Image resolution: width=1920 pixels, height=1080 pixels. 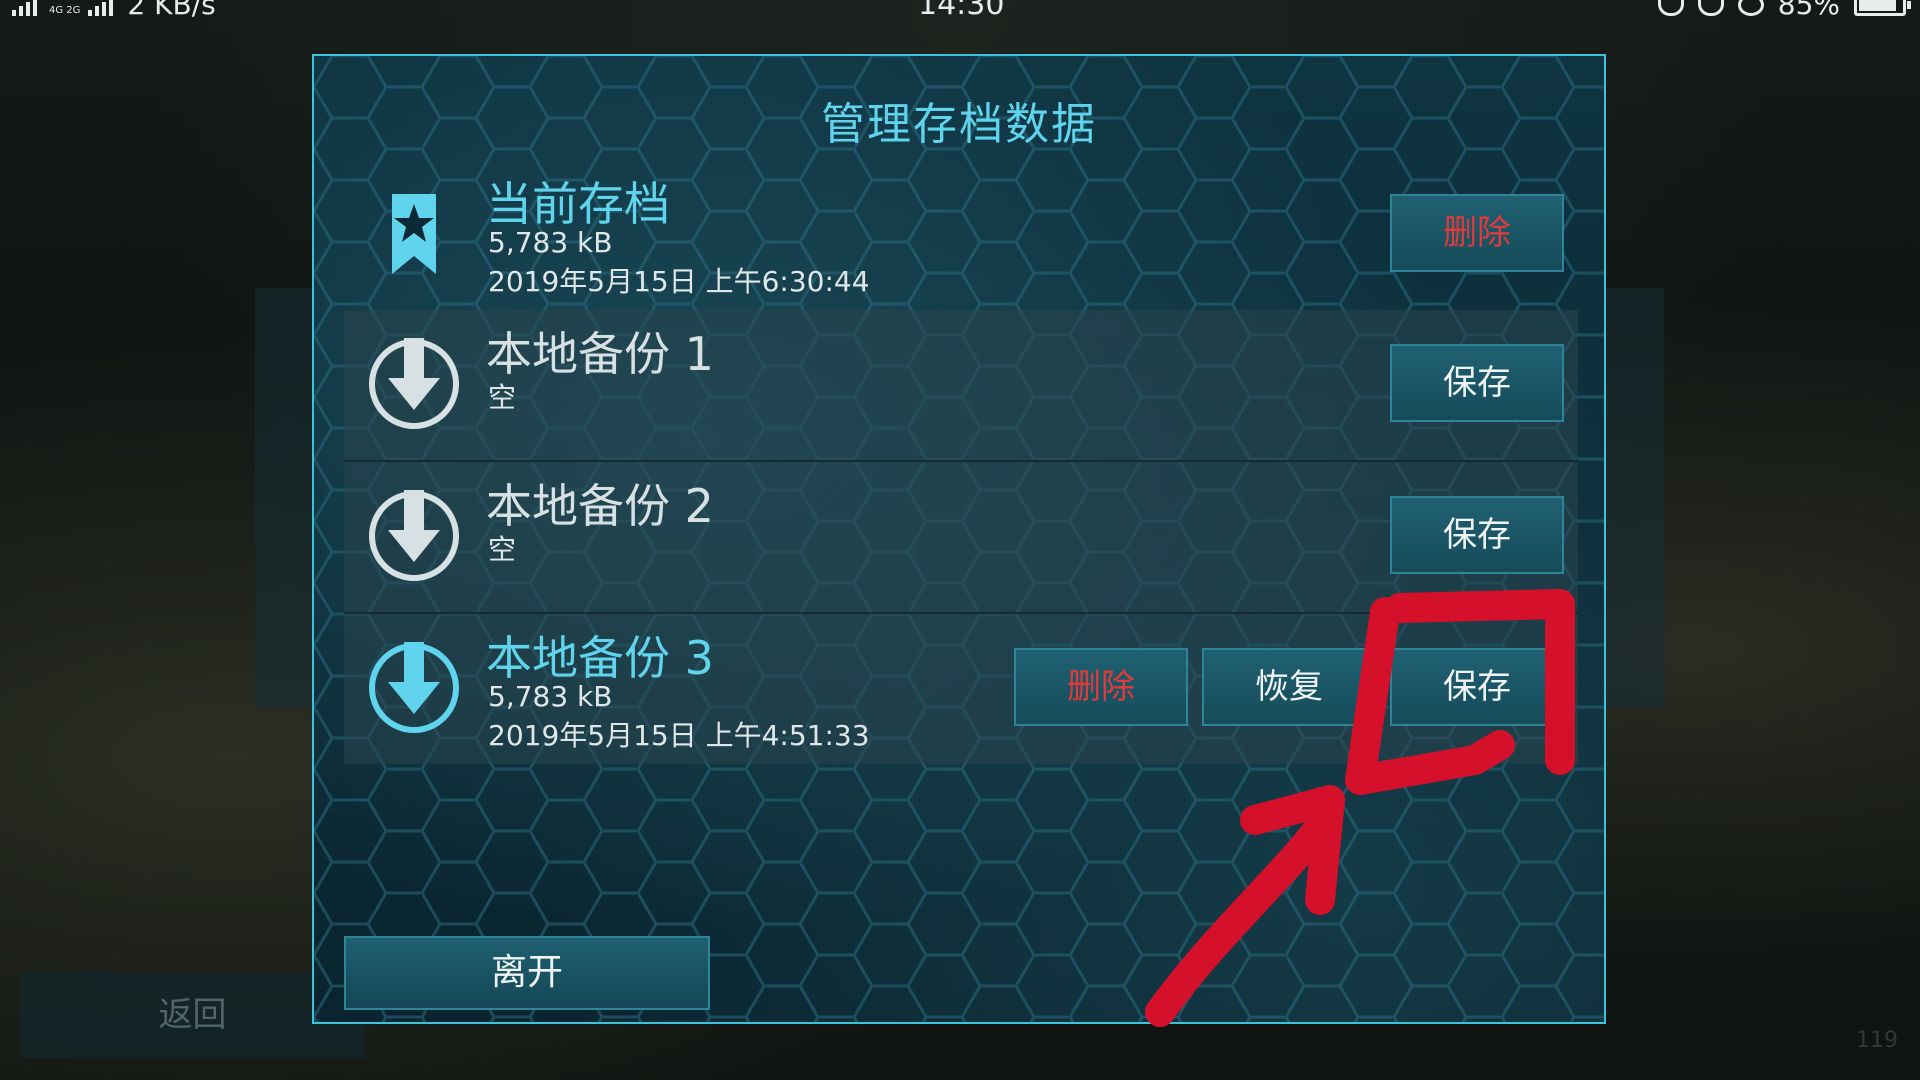 What do you see at coordinates (550, 696) in the screenshot?
I see `backup-slot-3-size: 5,783 kB` at bounding box center [550, 696].